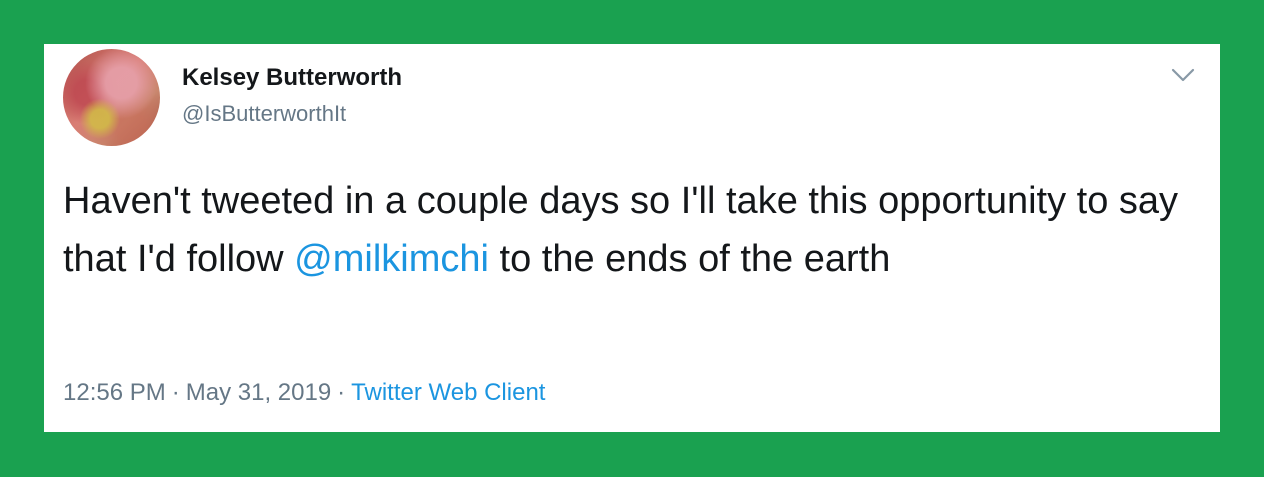  Describe the element at coordinates (258, 392) in the screenshot. I see `tweet-date: May 31, 2019` at that location.